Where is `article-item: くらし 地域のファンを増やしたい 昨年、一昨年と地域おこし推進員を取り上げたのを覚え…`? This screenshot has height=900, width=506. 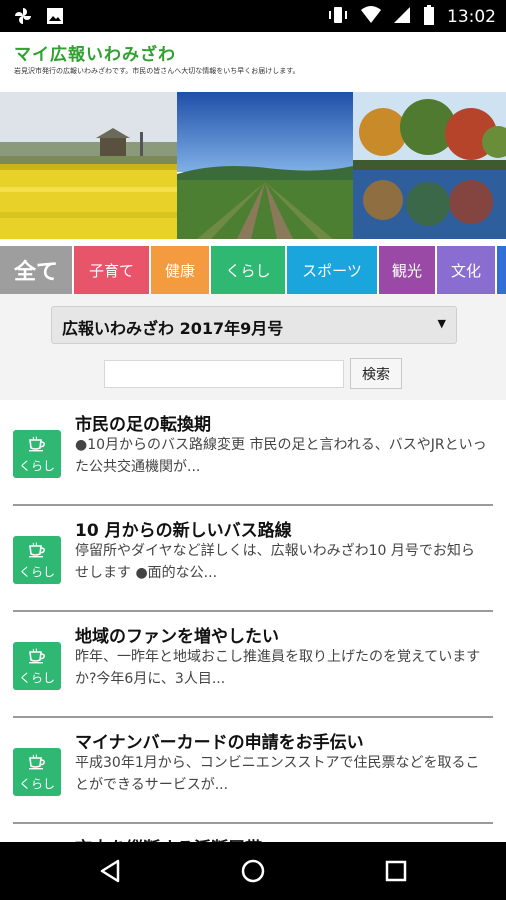
article-item: くらし 地域のファンを増やしたい 昨年、一昨年と地域おこし推進員を取り上げたのを覚え… is located at coordinates (253, 665).